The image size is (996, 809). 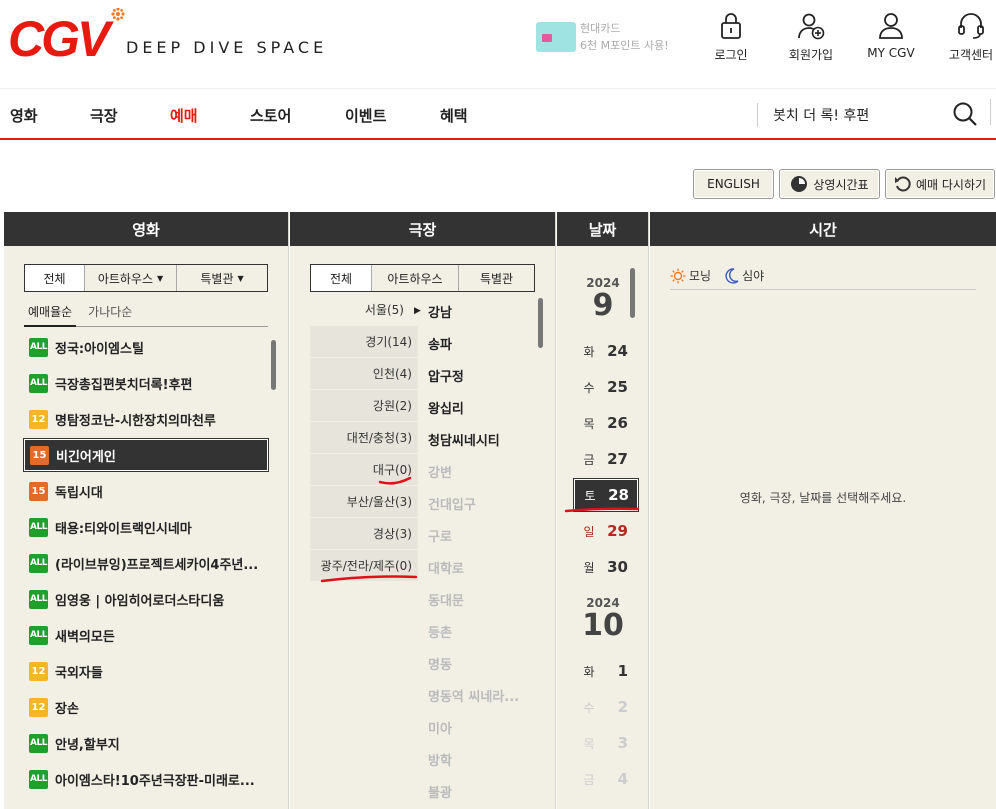 What do you see at coordinates (498, 114) in the screenshot?
I see `main-nav: 영화 극장 예매 스토어 이벤트 혜택 봇치 더 록! 후편` at bounding box center [498, 114].